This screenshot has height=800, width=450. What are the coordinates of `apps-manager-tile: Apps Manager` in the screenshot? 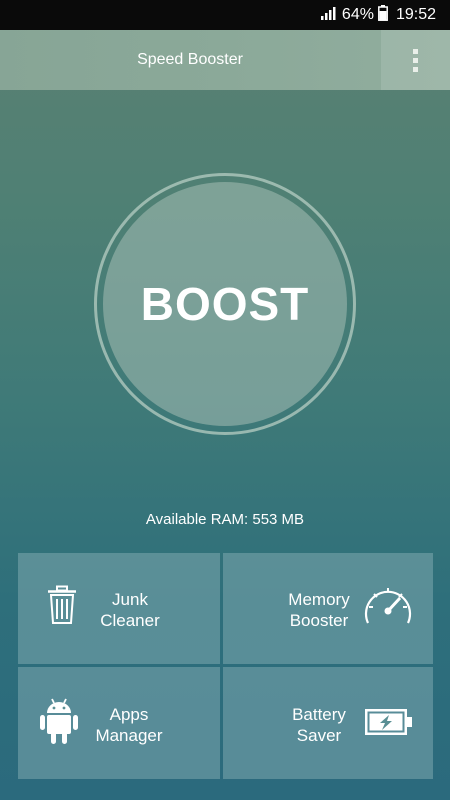 It's located at (119, 723).